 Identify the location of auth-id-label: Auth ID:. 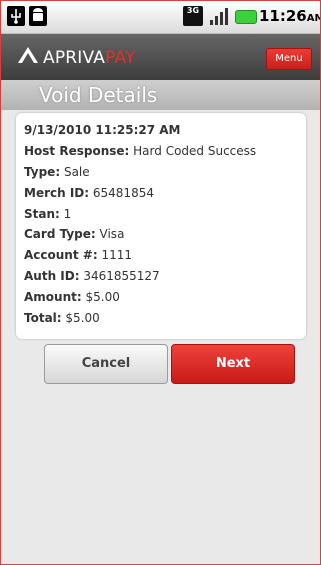
(52, 276).